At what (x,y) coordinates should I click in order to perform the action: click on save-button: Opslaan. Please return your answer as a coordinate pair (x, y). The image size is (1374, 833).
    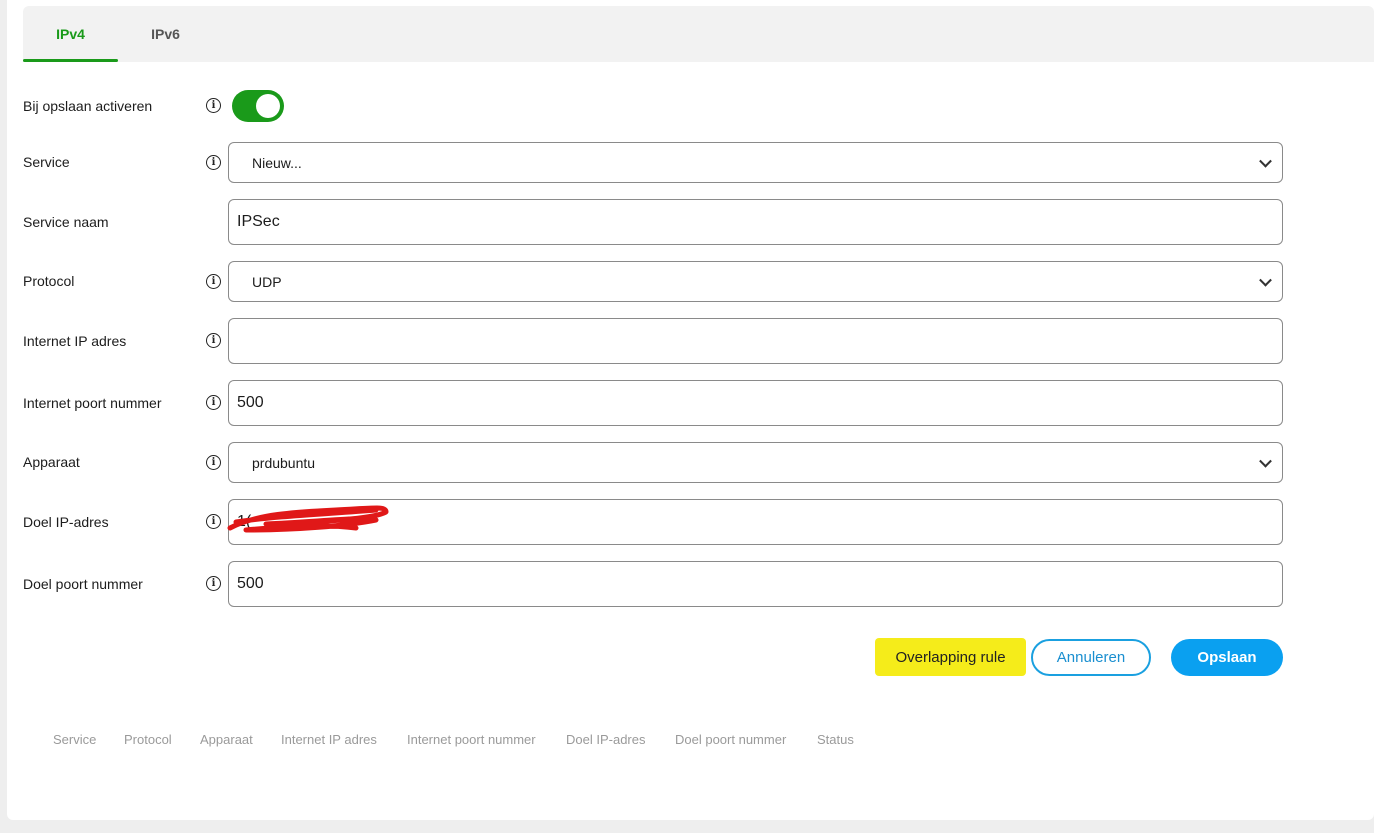
    Looking at the image, I should click on (1227, 657).